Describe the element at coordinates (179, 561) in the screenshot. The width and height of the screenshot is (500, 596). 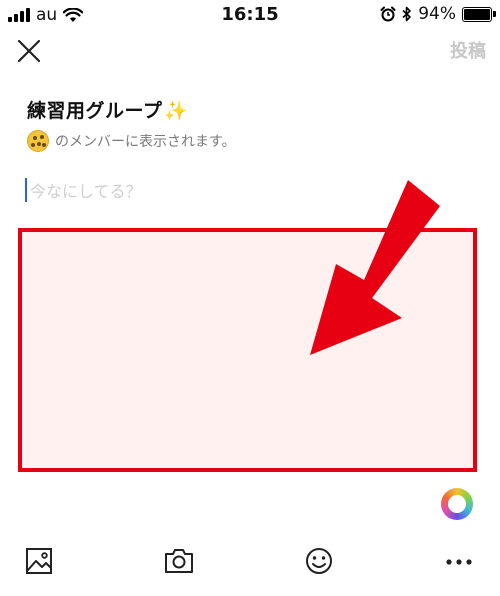
I see `camera-icon` at that location.